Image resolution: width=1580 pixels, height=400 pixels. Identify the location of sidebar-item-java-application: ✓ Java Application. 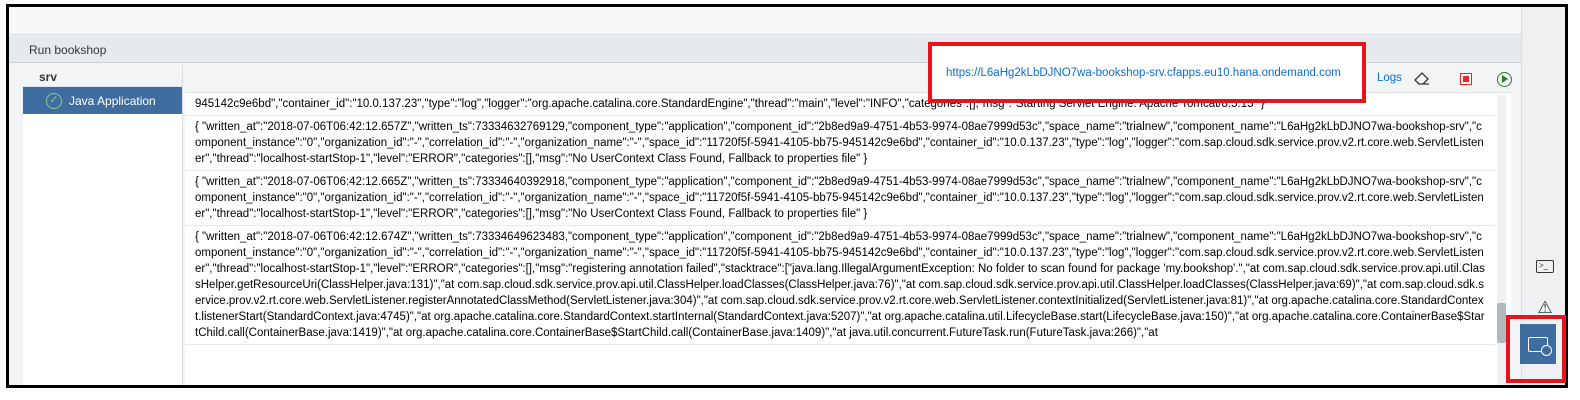
(102, 100).